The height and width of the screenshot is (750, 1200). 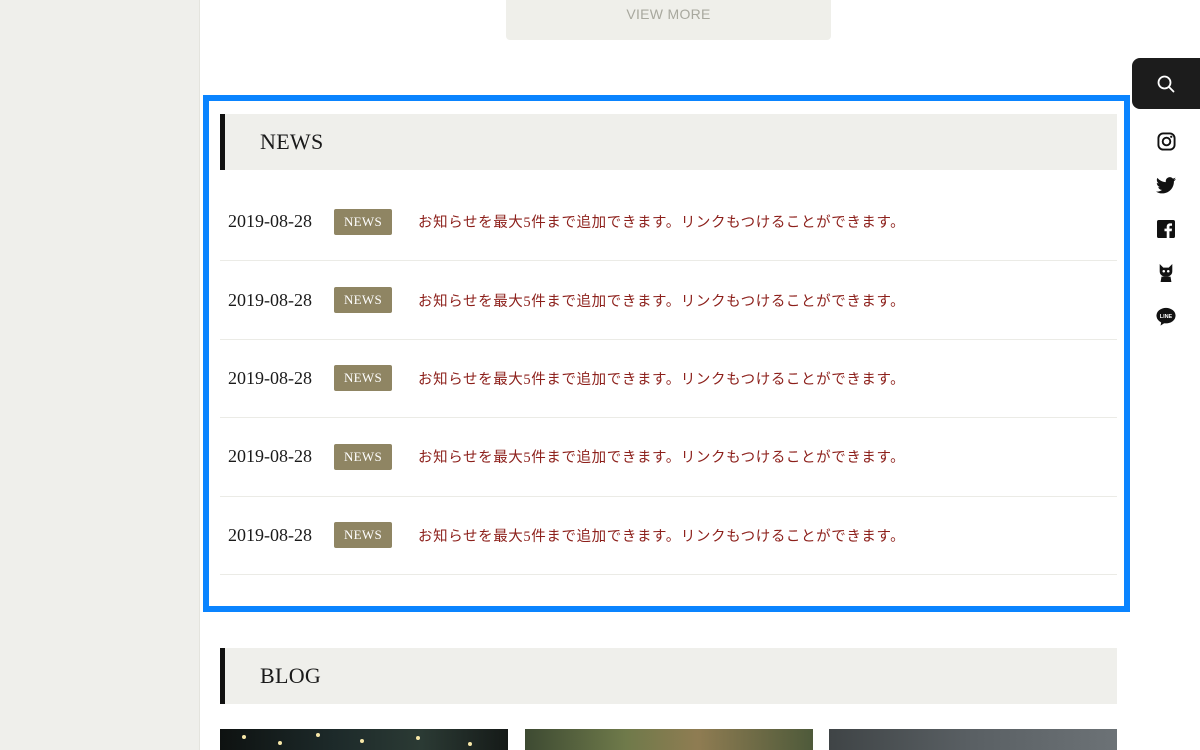 I want to click on facebook-link, so click(x=1166, y=229).